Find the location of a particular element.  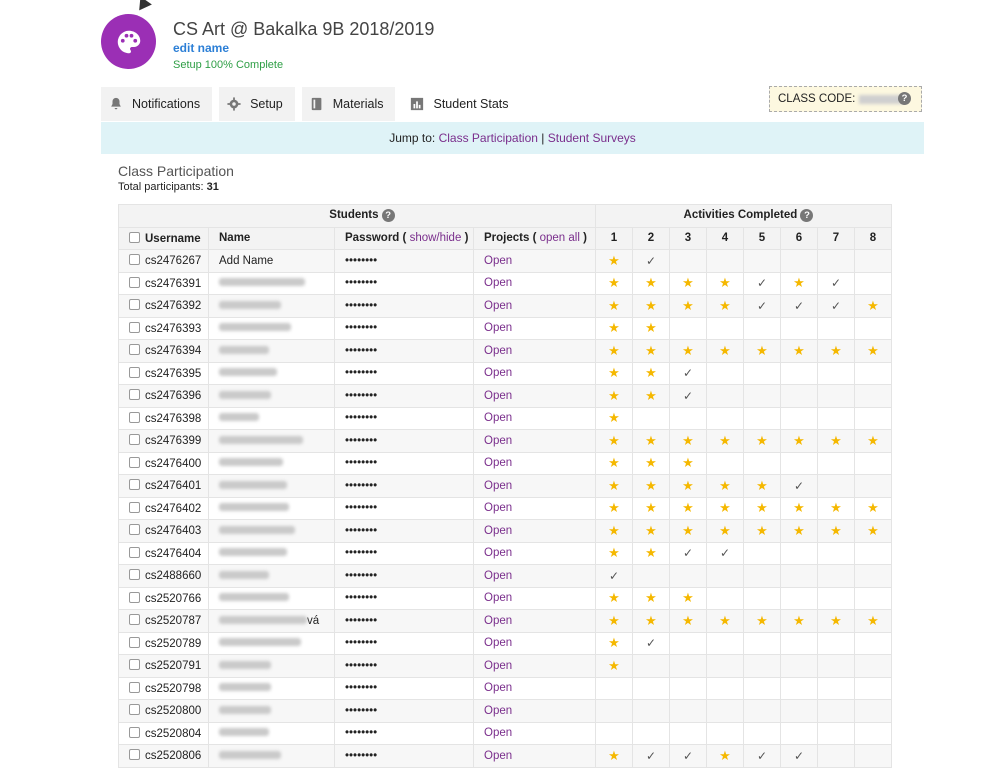

select-all-checkbox is located at coordinates (134, 237).